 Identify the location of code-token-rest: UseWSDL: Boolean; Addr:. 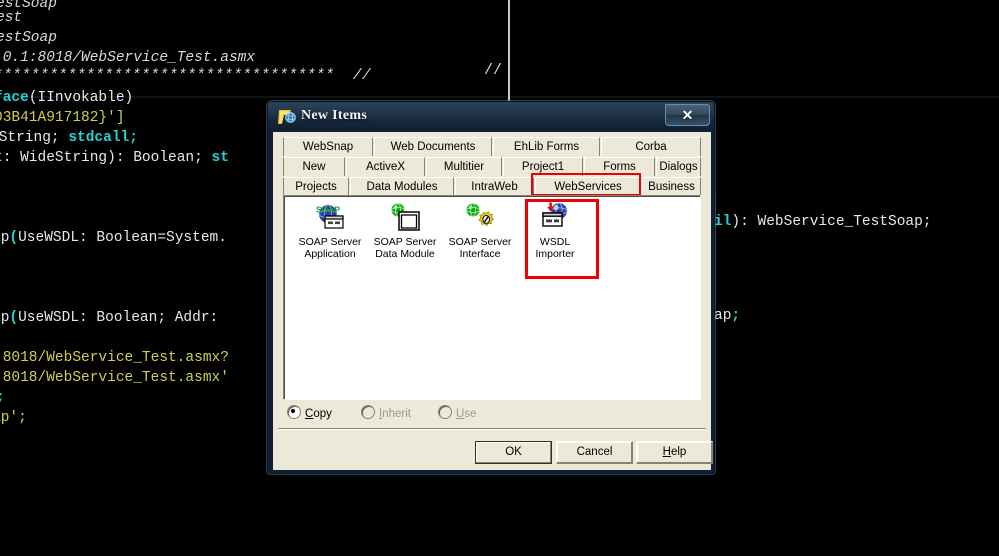
(118, 318).